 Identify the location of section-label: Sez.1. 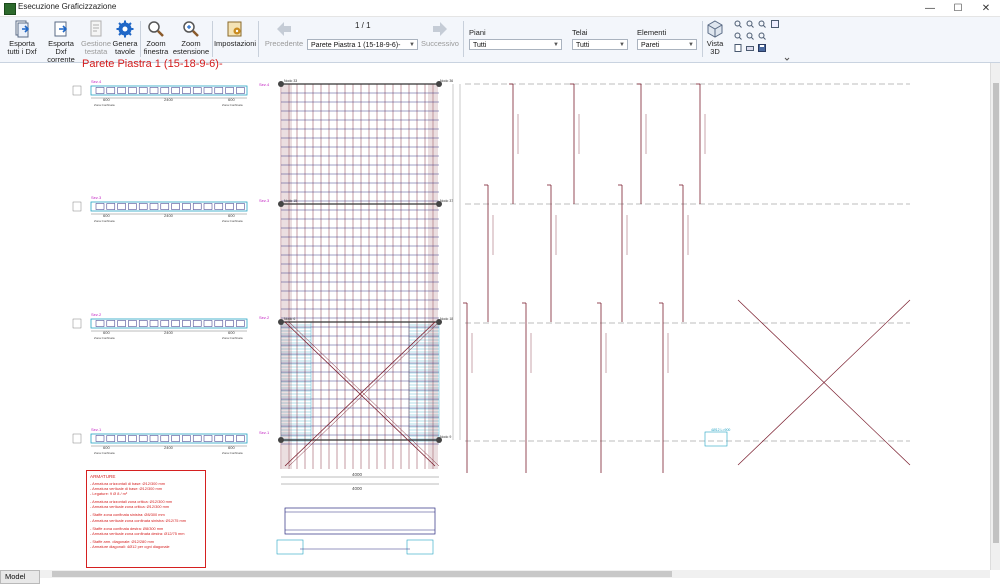
(96, 429).